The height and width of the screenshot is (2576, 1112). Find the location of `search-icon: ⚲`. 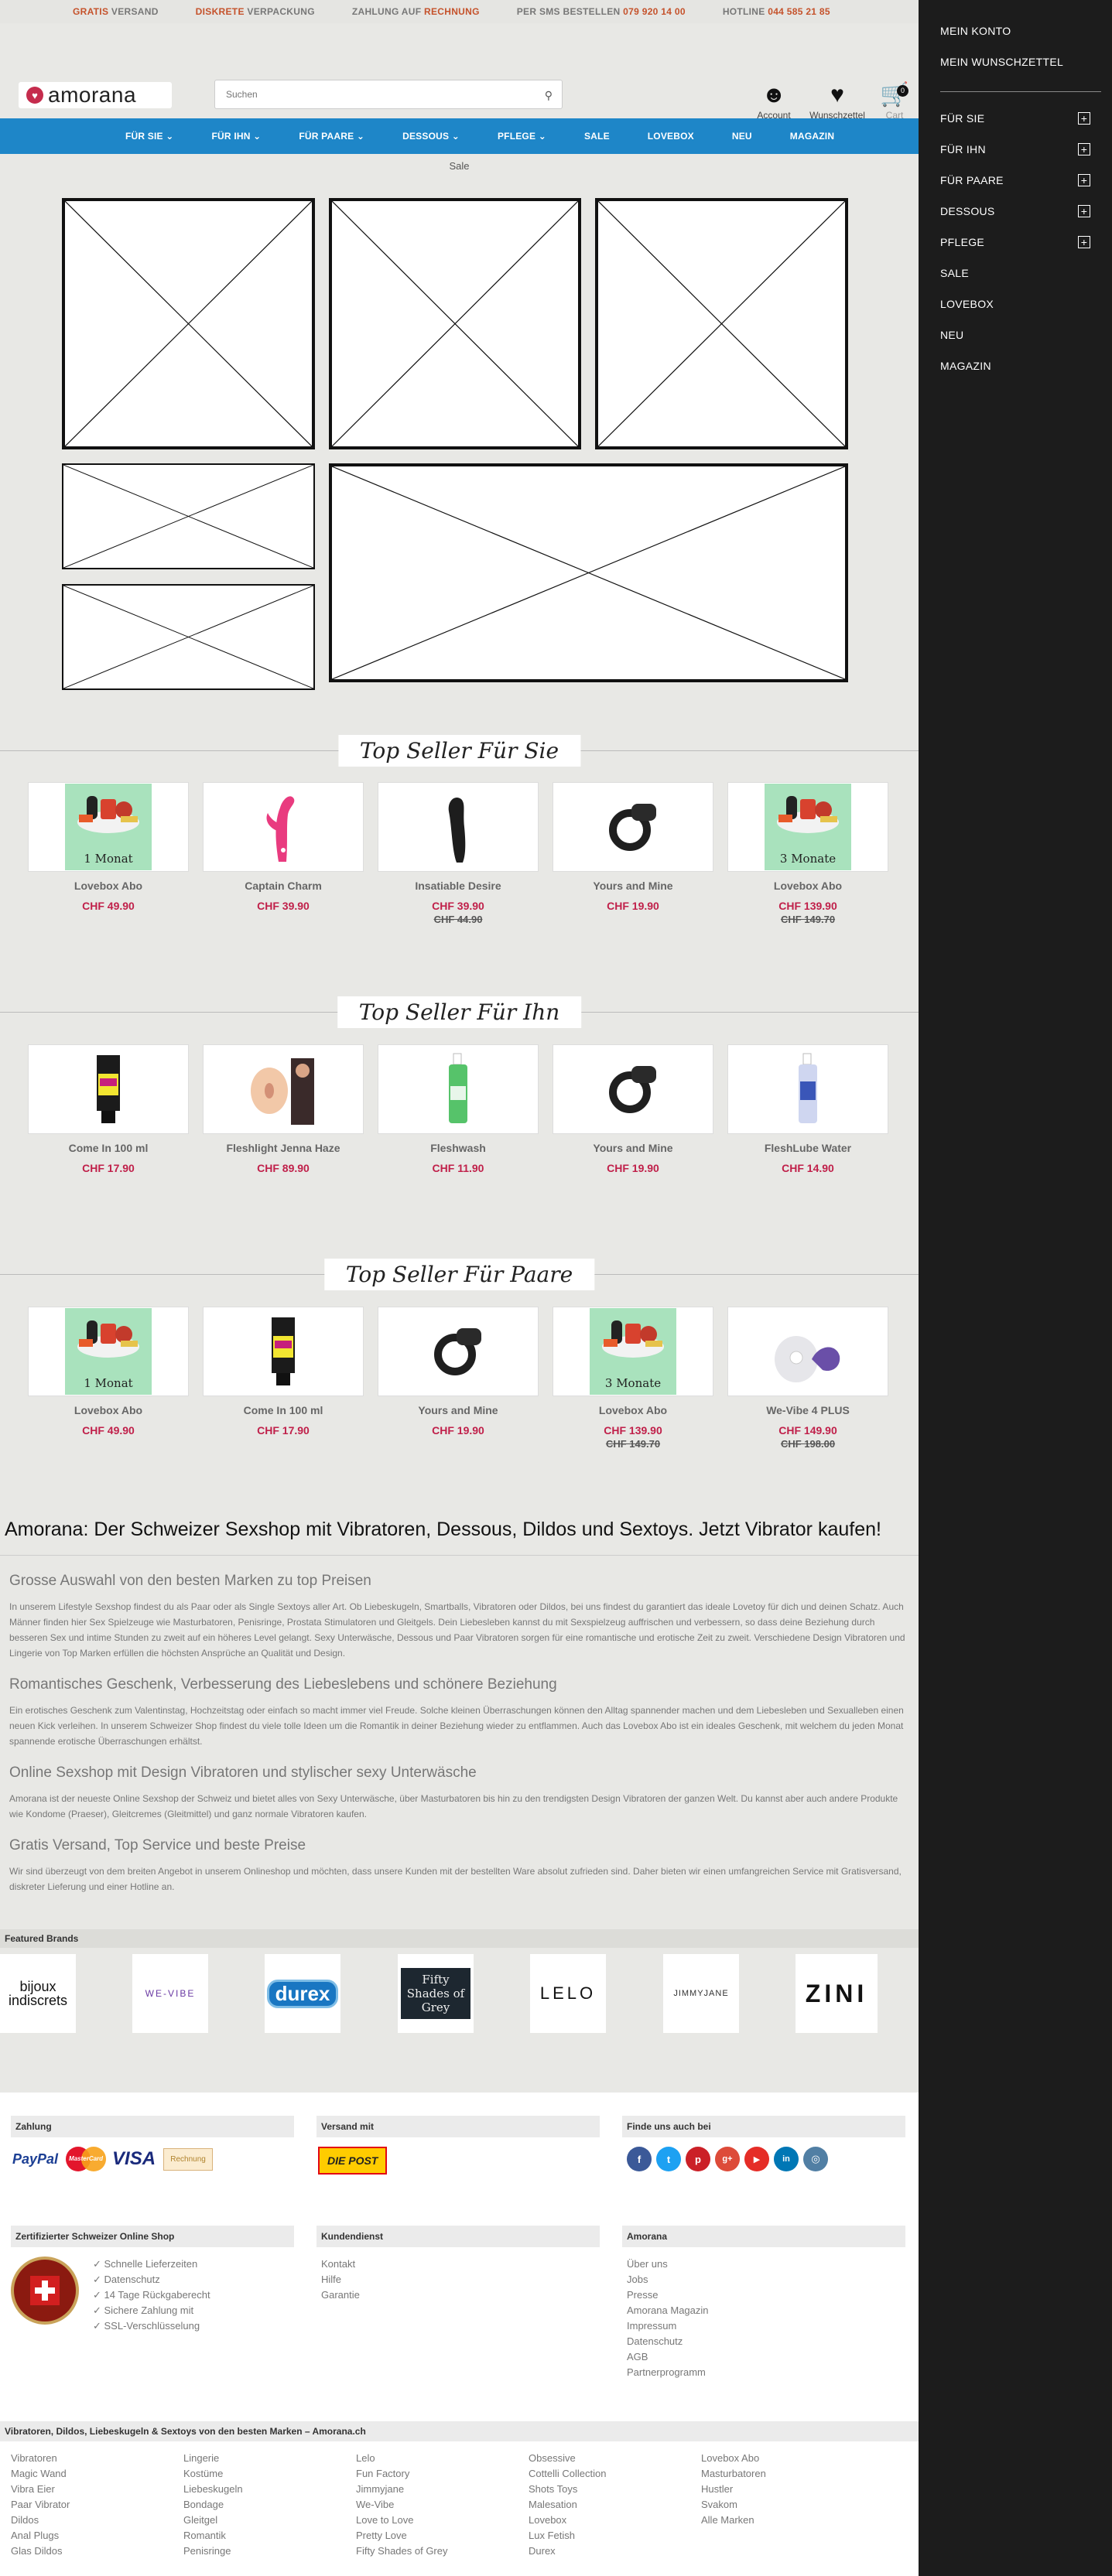

search-icon: ⚲ is located at coordinates (549, 95).